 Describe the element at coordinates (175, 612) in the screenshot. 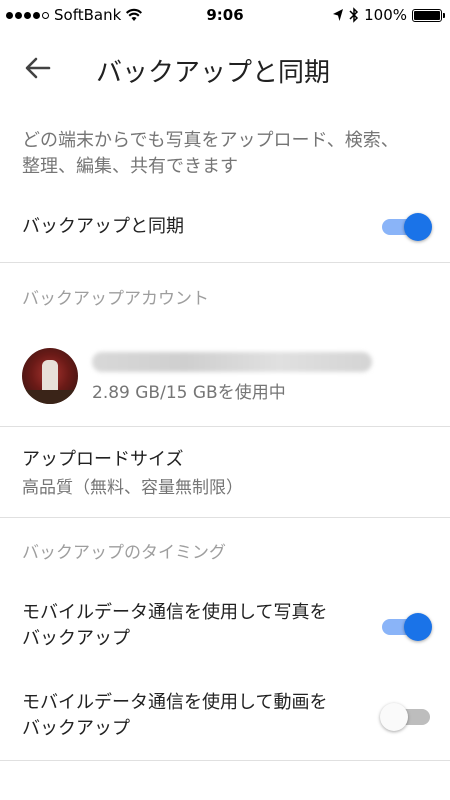

I see `mobile-data-photos-label-line1: モバイルデータ通信を使用して写真を` at that location.